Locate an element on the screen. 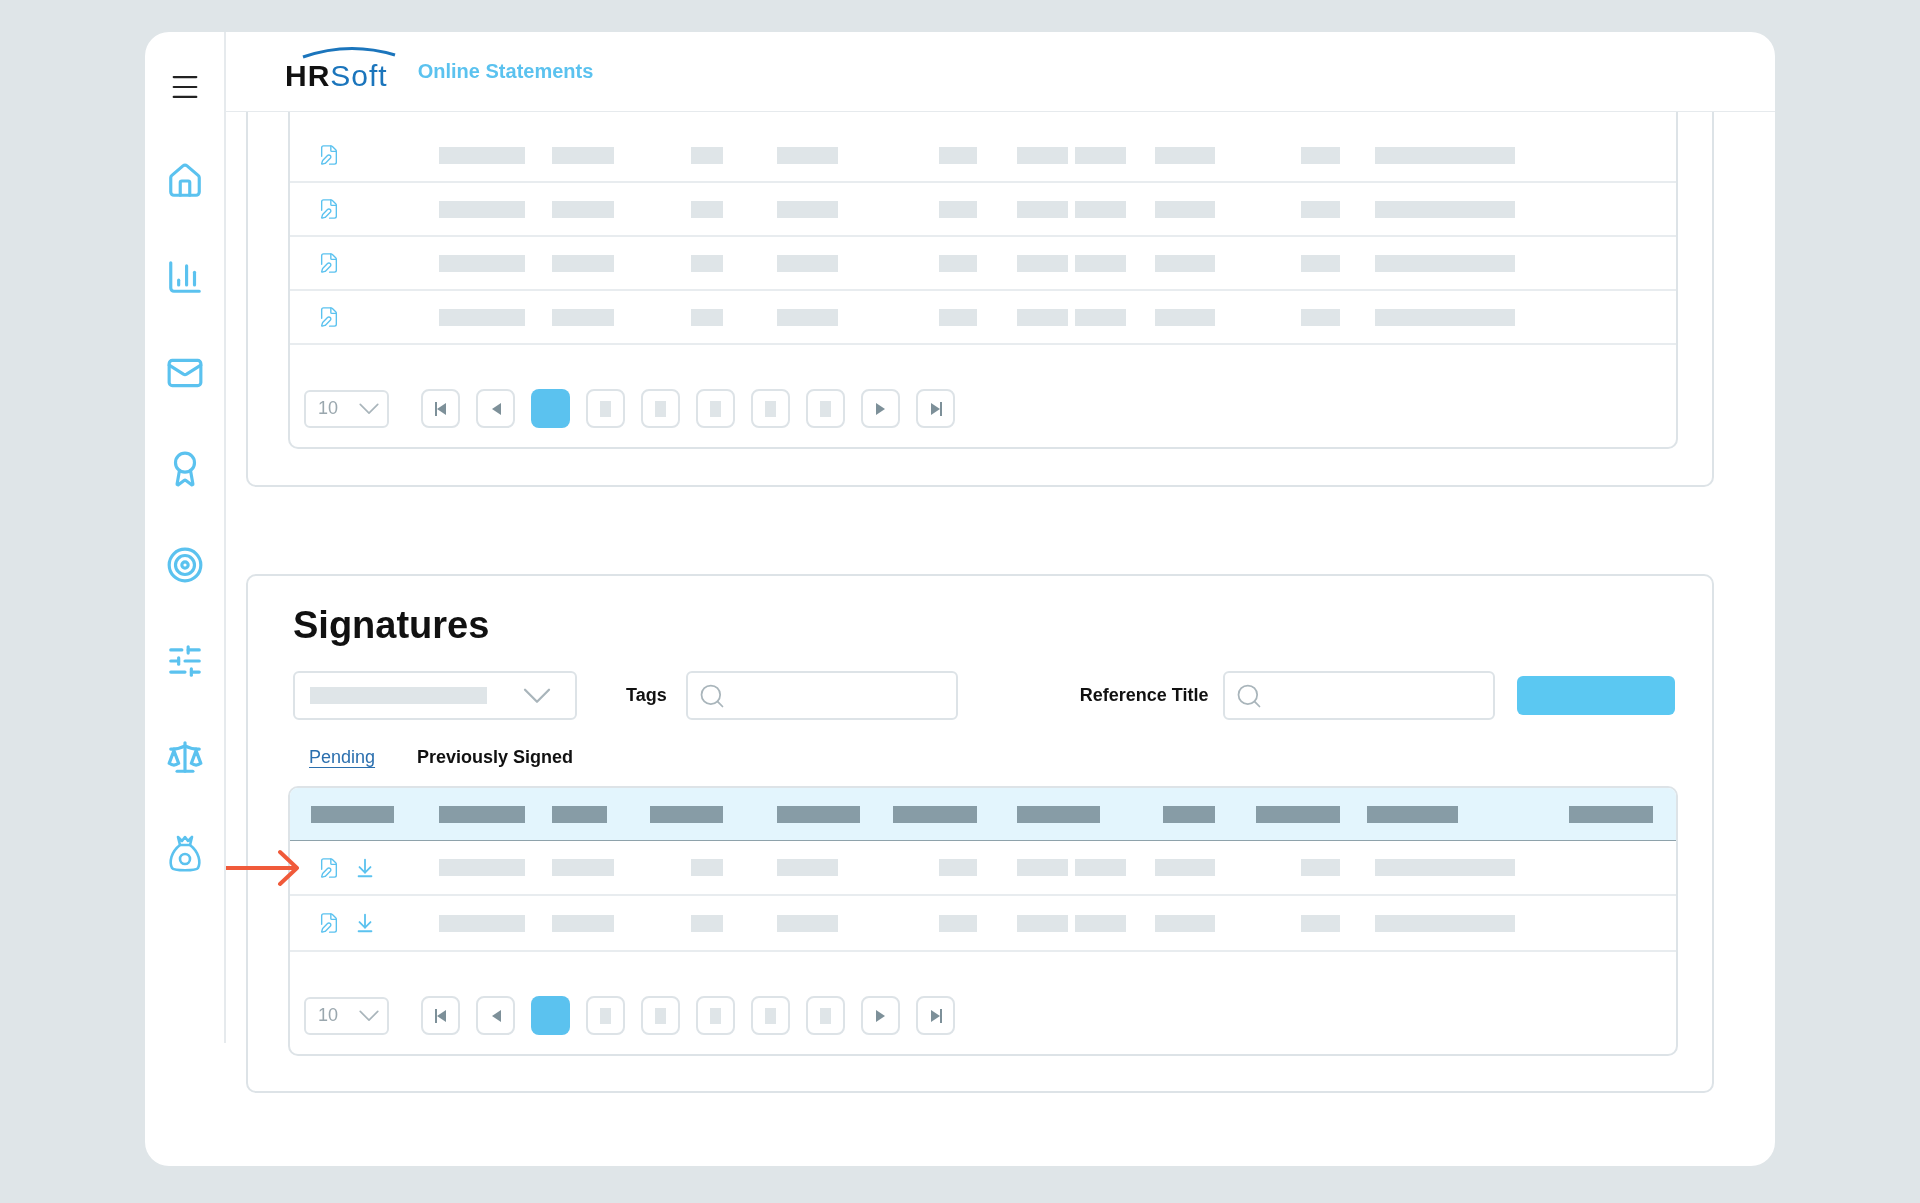 The height and width of the screenshot is (1203, 1920). tags-label: Tags is located at coordinates (646, 695).